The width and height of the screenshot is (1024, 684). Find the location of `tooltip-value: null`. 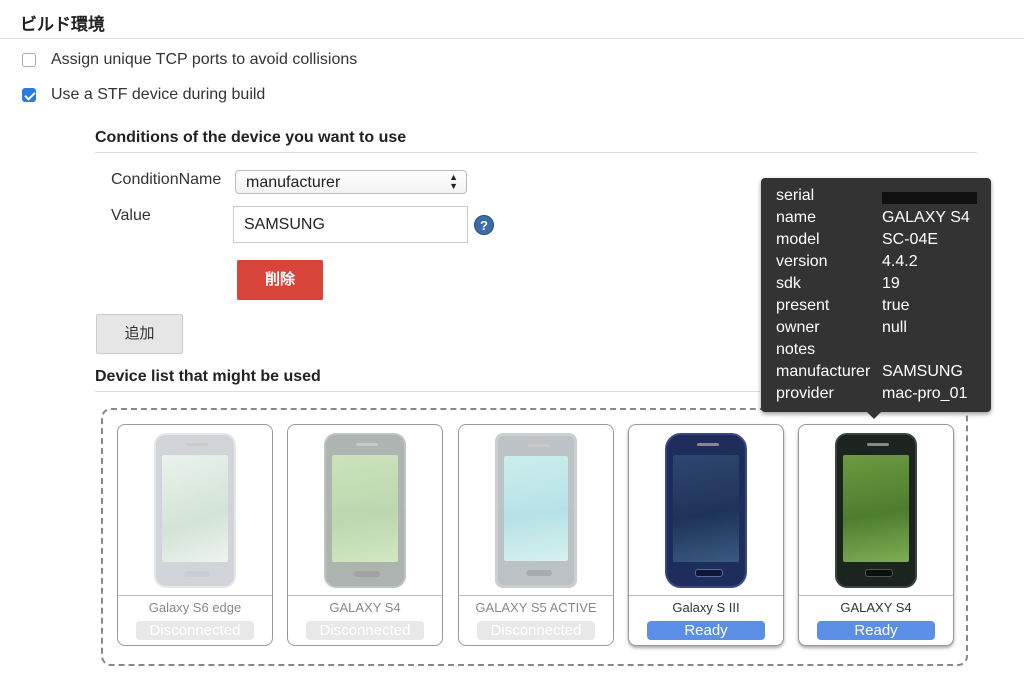

tooltip-value: null is located at coordinates (894, 327).